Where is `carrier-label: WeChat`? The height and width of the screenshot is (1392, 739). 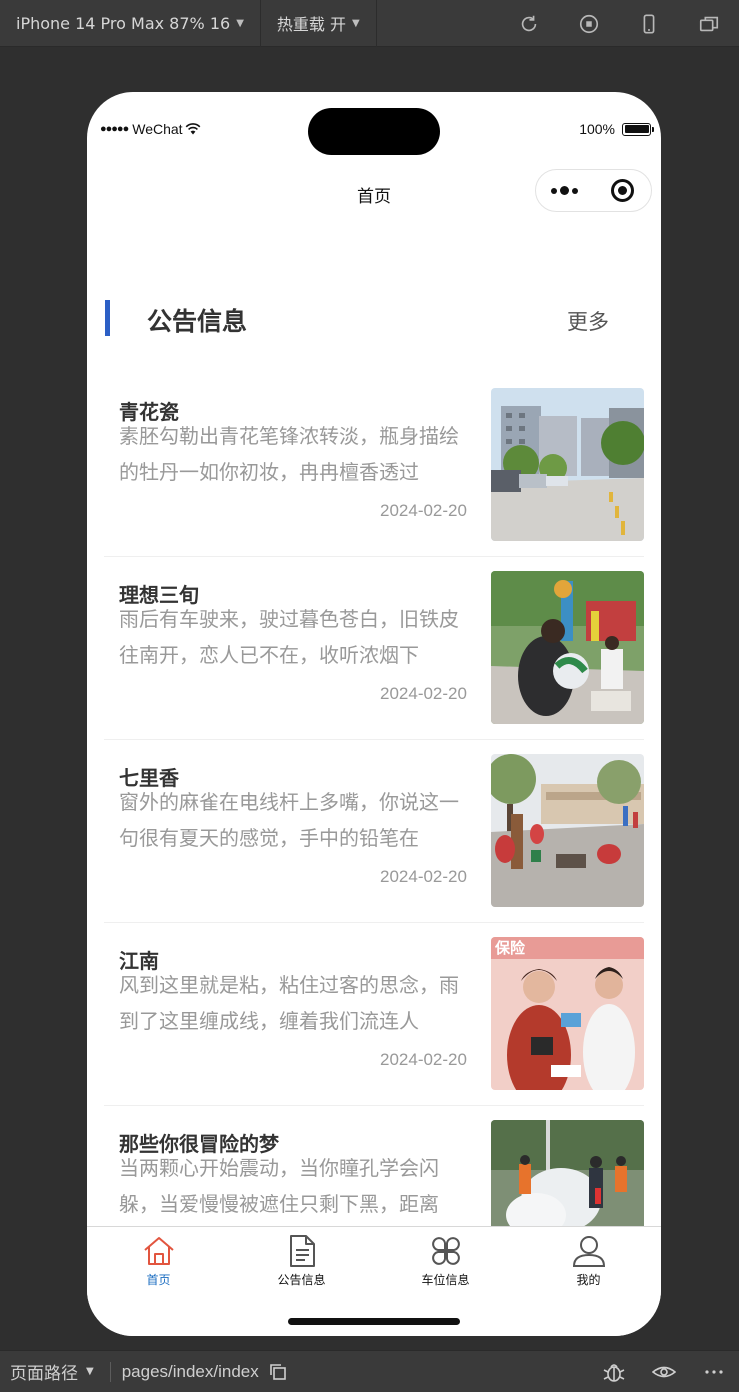 carrier-label: WeChat is located at coordinates (157, 129).